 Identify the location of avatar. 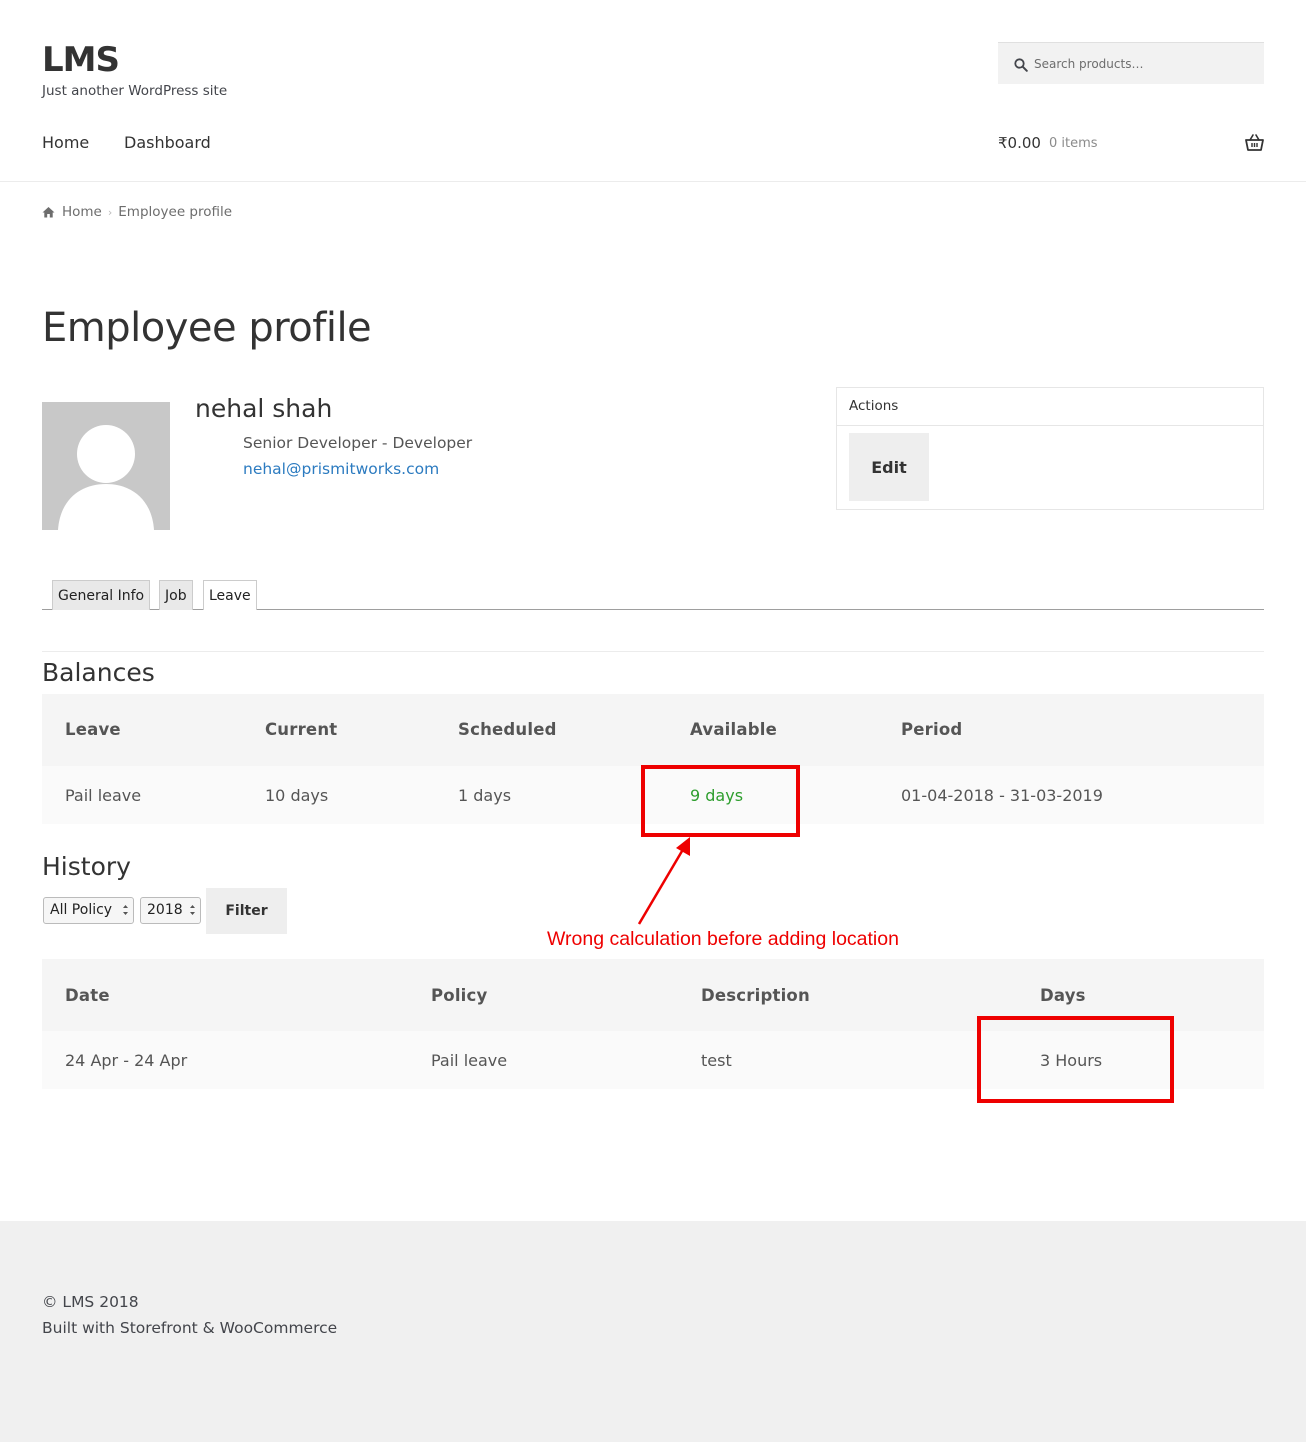
(106, 466).